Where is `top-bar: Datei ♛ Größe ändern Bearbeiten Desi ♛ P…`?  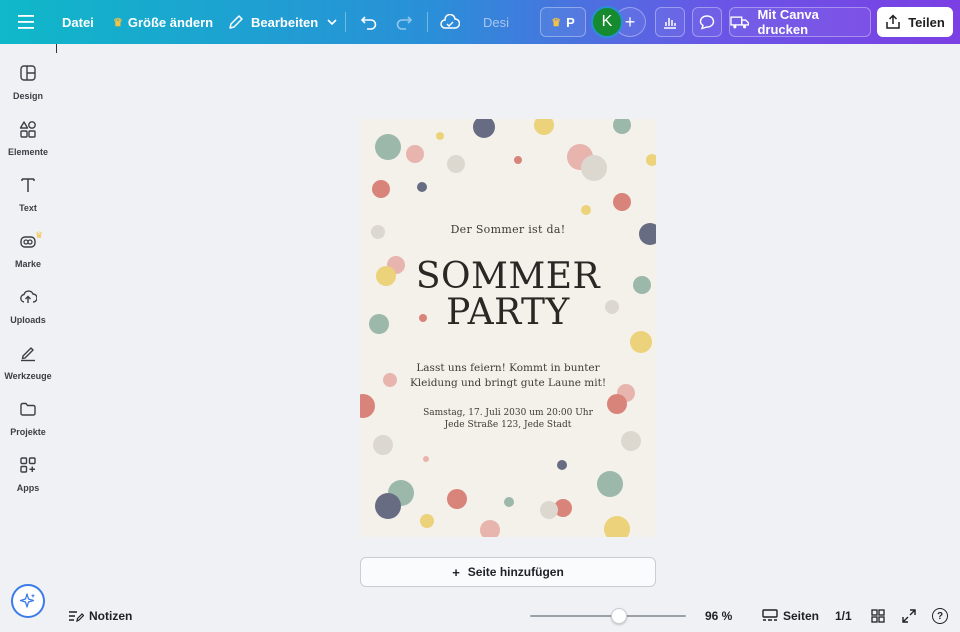 top-bar: Datei ♛ Größe ändern Bearbeiten Desi ♛ P… is located at coordinates (480, 22).